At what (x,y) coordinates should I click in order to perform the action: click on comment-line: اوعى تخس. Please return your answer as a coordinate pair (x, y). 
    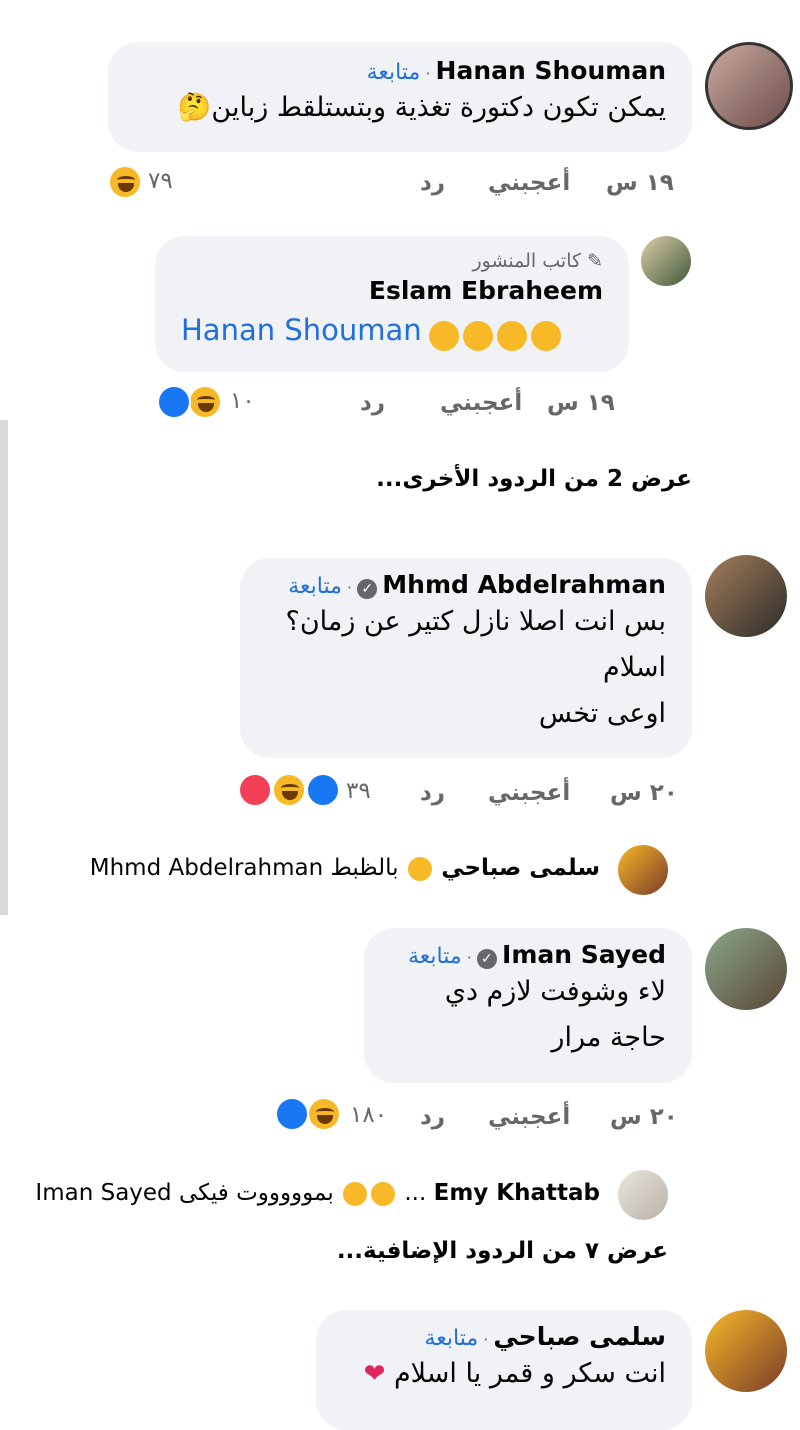
    Looking at the image, I should click on (602, 713).